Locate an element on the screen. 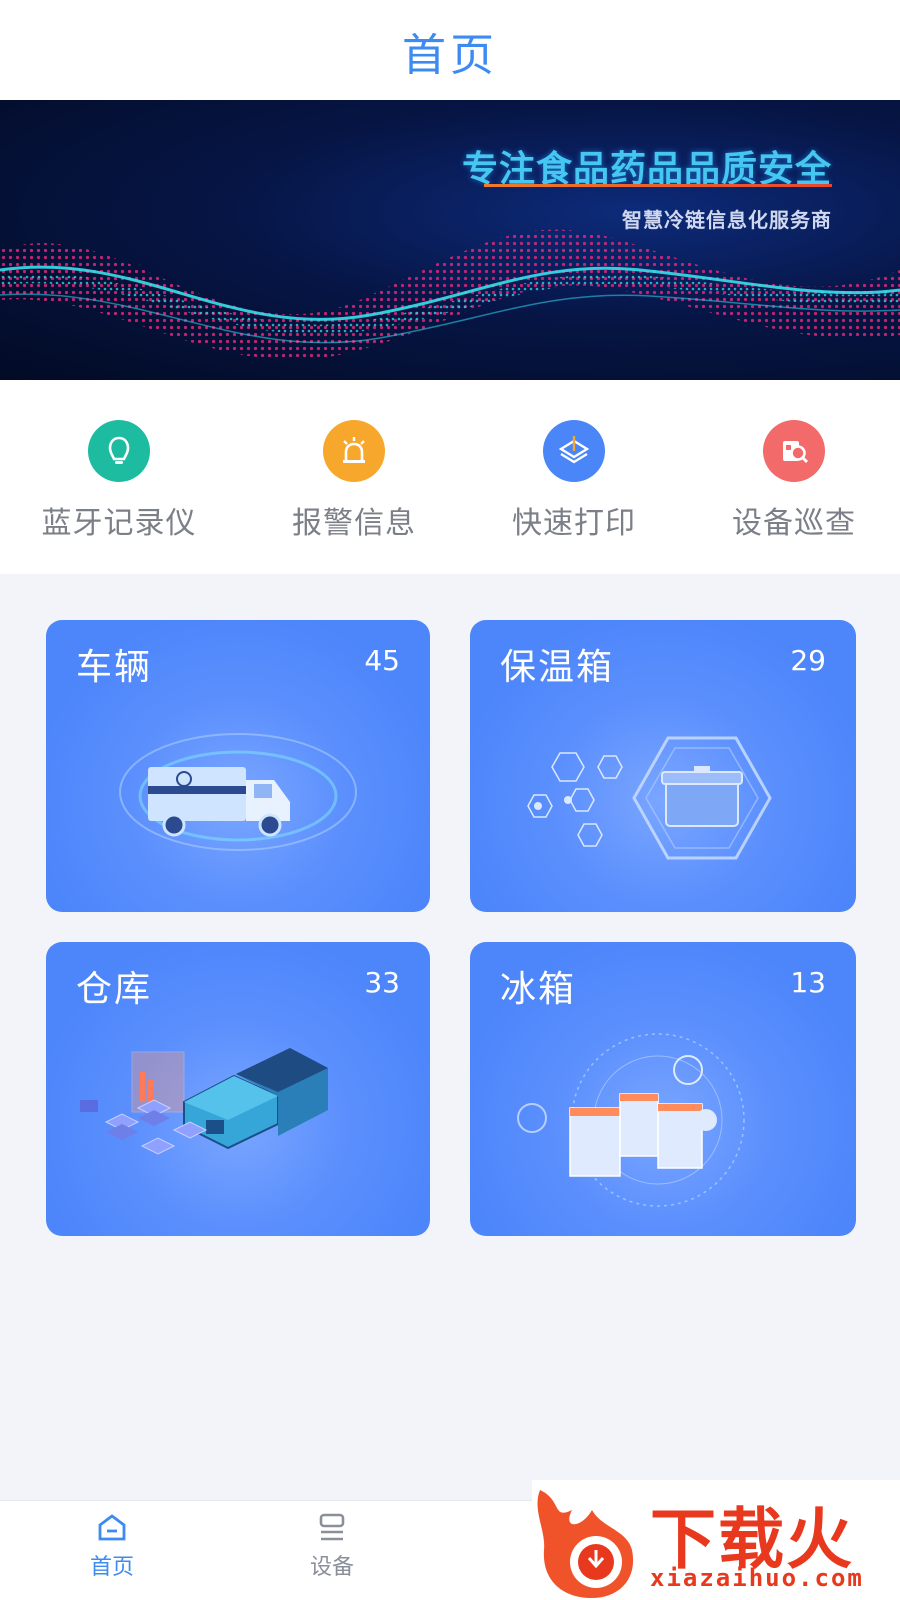  card-title: 保温箱 is located at coordinates (557, 667).